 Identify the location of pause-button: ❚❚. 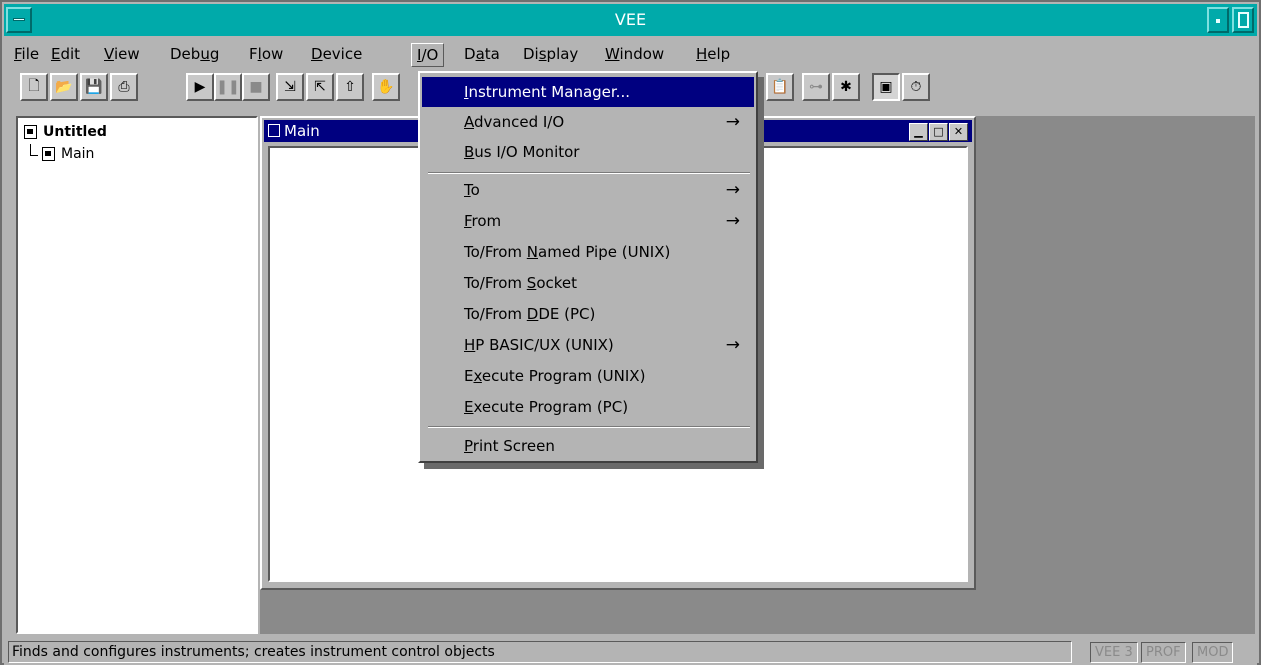
(228, 87).